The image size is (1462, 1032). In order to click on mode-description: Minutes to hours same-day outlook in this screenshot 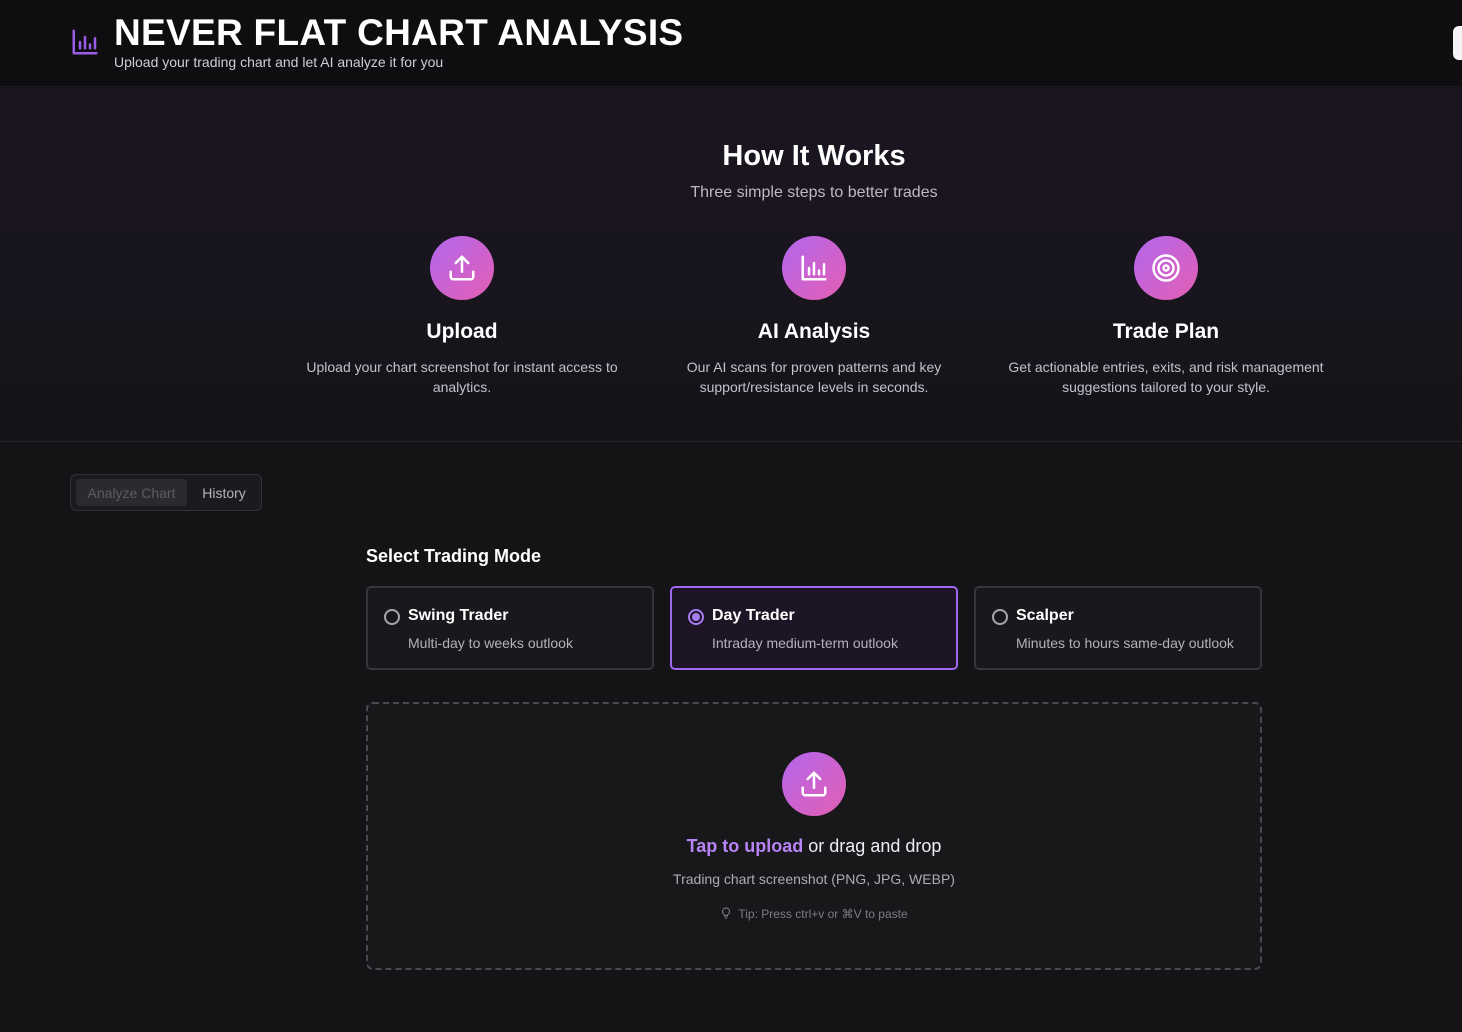, I will do `click(1125, 643)`.